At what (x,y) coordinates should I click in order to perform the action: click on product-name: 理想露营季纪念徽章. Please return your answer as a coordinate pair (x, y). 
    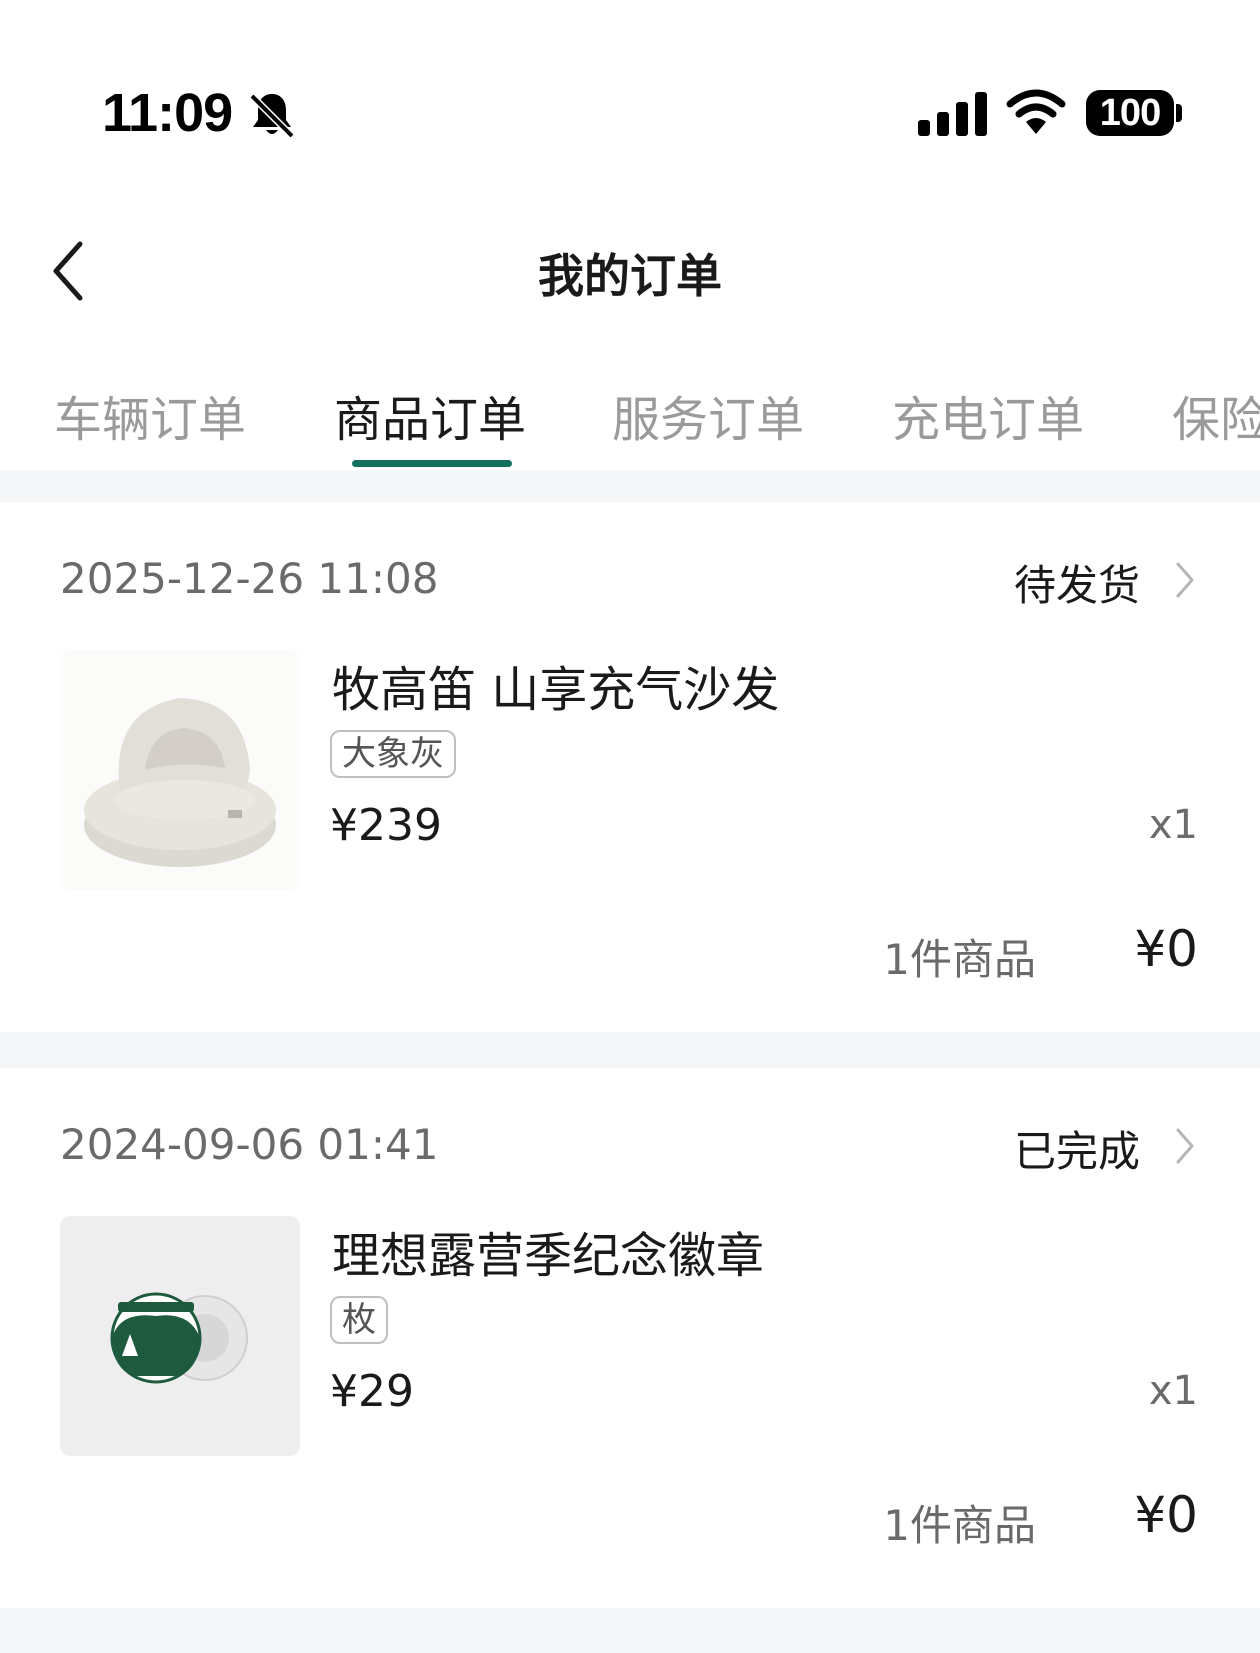
    Looking at the image, I should click on (548, 1251).